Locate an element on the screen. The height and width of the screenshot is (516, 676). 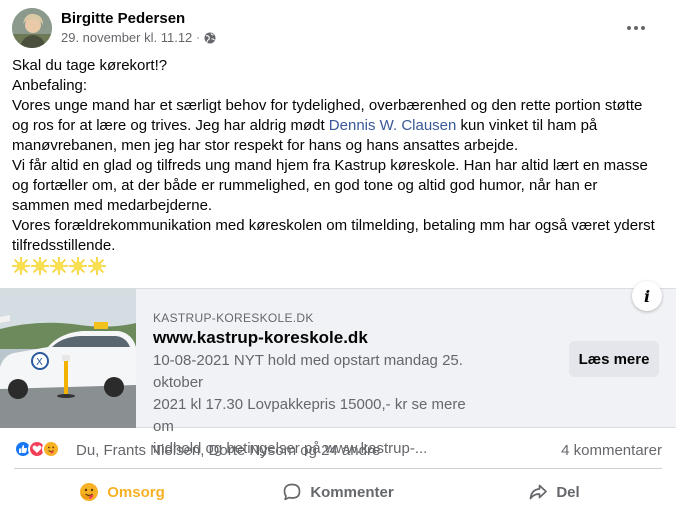
comments-count: 4 kommentarer is located at coordinates (611, 450).